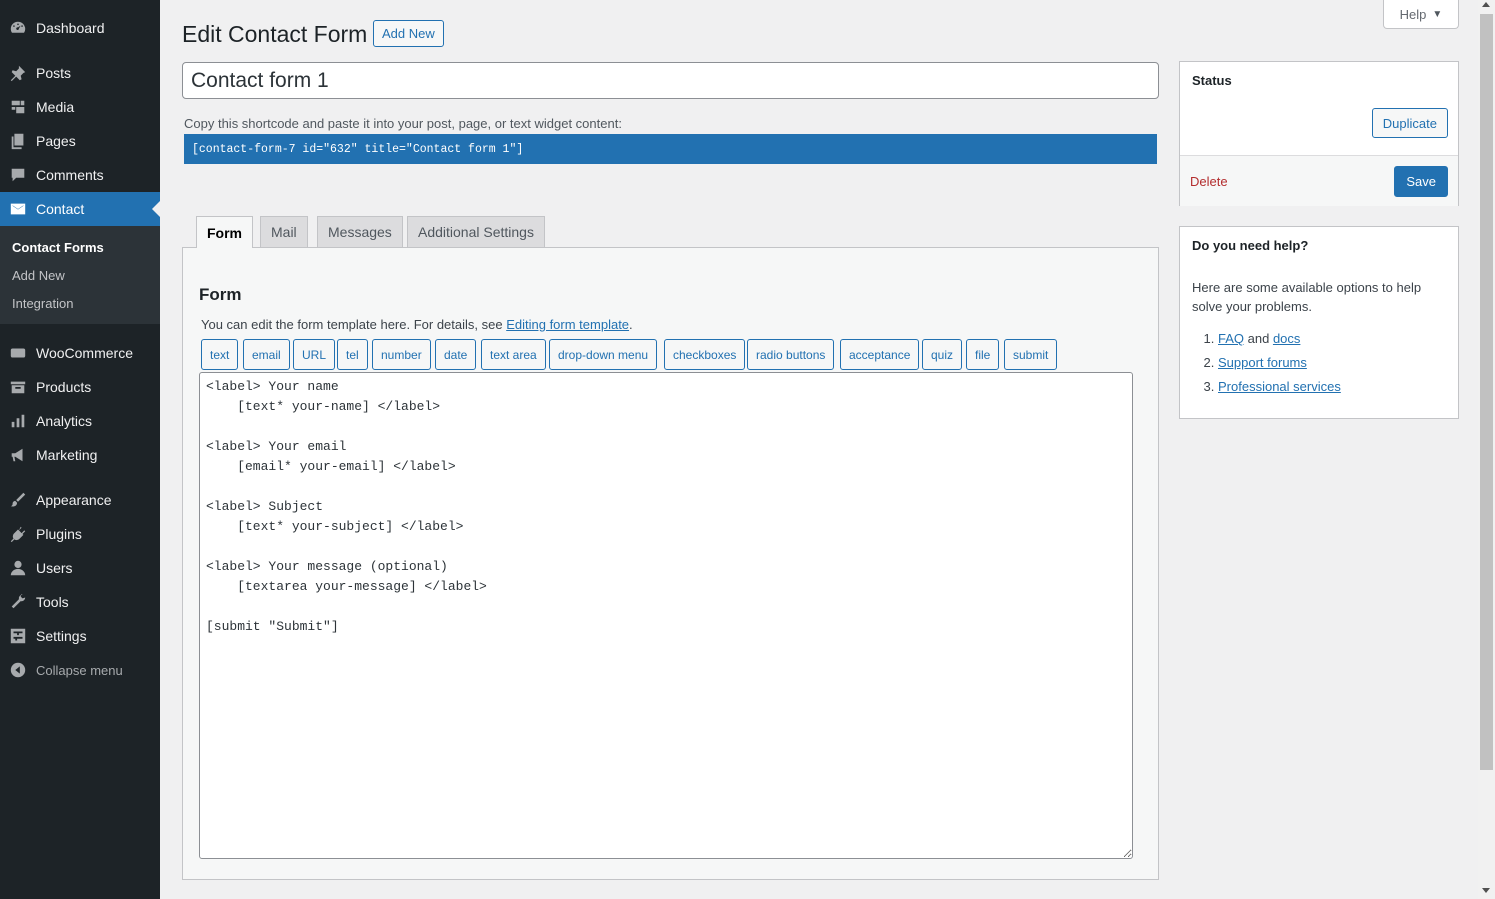 The width and height of the screenshot is (1495, 899). Describe the element at coordinates (220, 294) in the screenshot. I see `form-panel-heading: Form` at that location.